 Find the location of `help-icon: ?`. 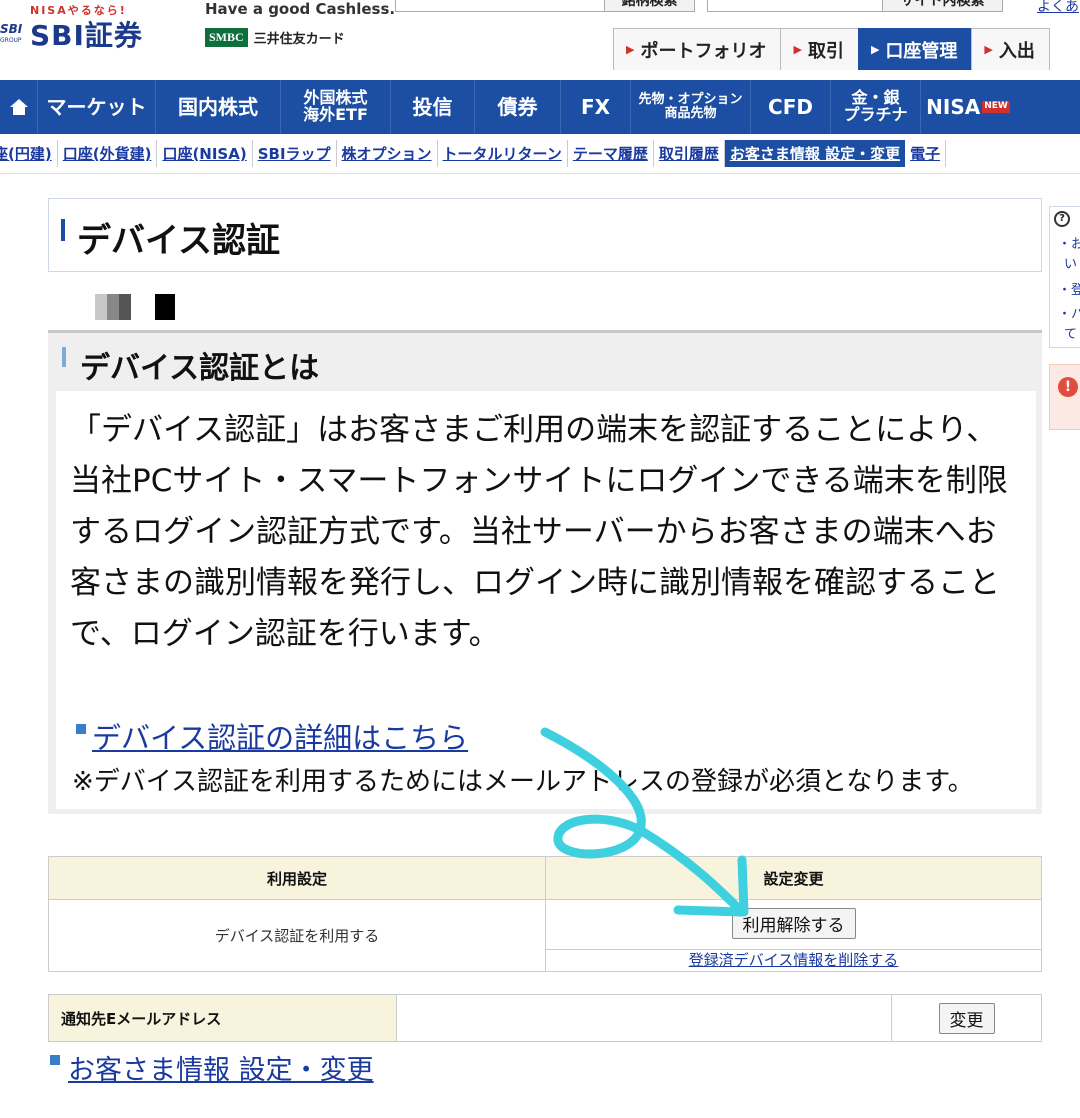

help-icon: ? is located at coordinates (1062, 219).